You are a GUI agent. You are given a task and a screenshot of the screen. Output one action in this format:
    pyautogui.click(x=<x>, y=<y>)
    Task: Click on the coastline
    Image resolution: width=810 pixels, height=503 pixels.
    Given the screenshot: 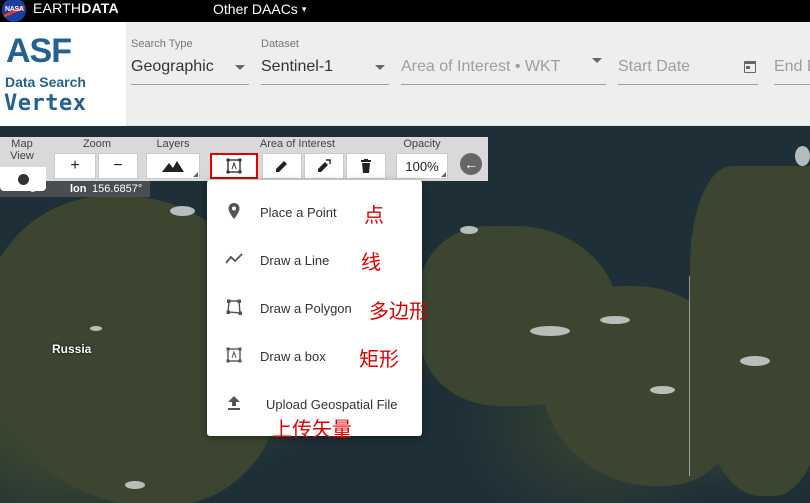 What is the action you would take?
    pyautogui.click(x=689, y=376)
    